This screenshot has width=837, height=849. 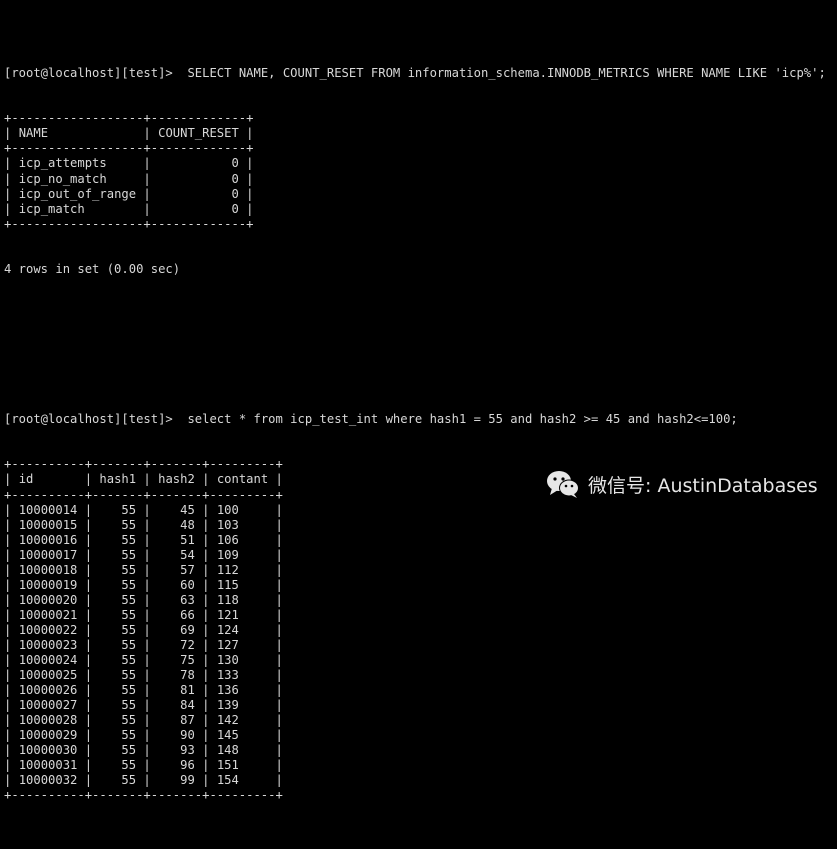 I want to click on table-cell: 10000017, so click(x=48, y=554).